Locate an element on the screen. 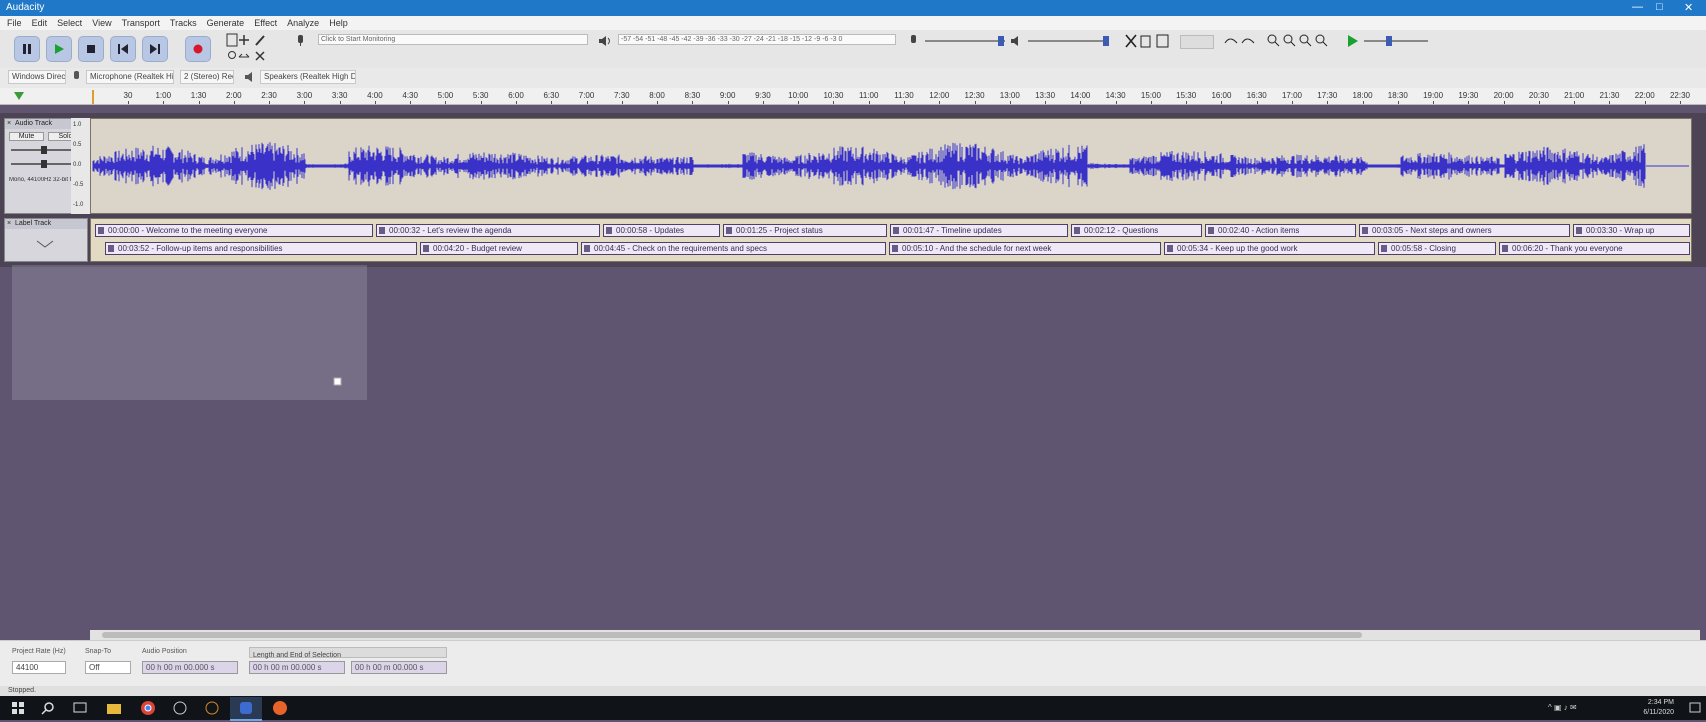 This screenshot has width=1706, height=722. audio-host-select: Windows DirectSound is located at coordinates (37, 77).